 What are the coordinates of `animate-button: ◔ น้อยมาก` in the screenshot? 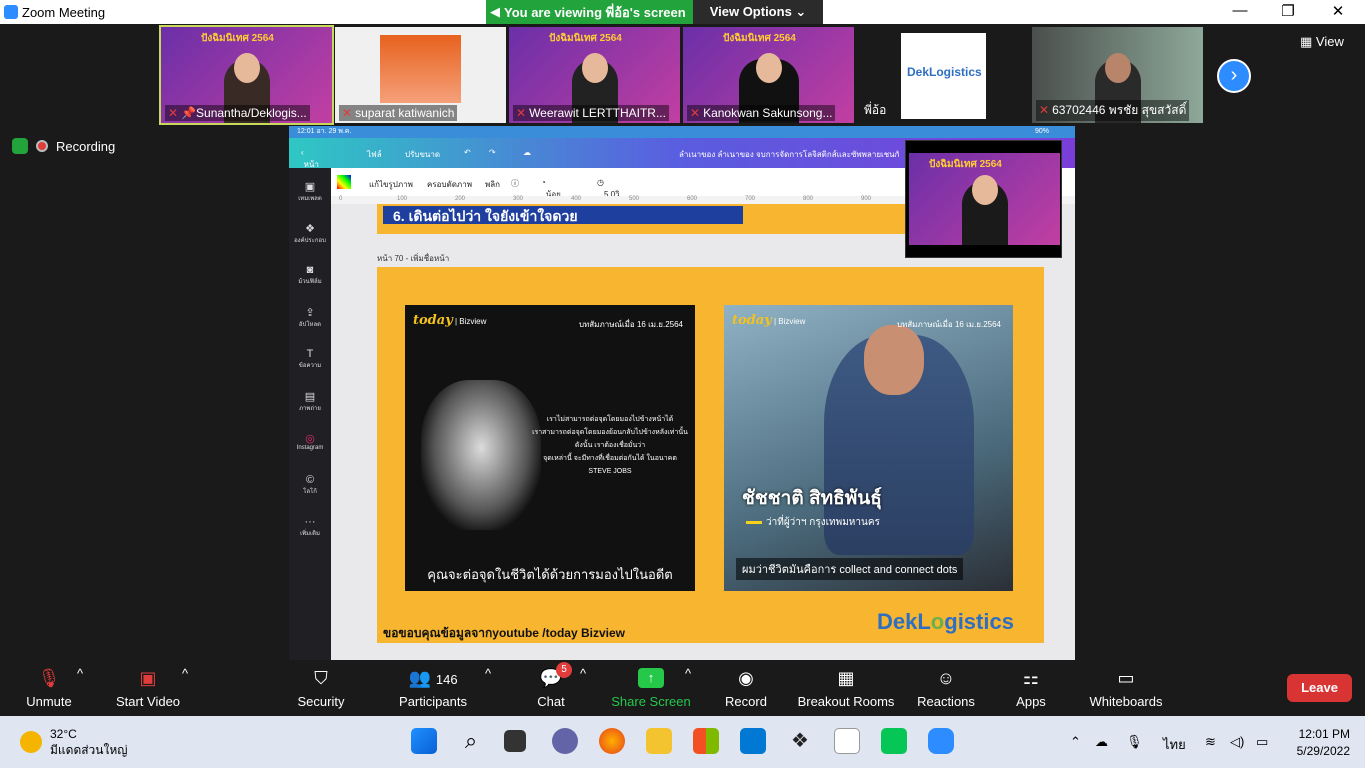 It's located at (551, 195).